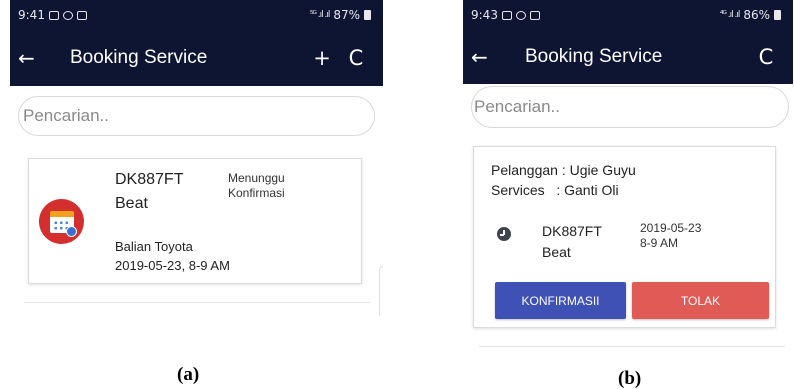 This screenshot has width=794, height=389. What do you see at coordinates (671, 228) in the screenshot?
I see `booking-date: 2019-05-23` at bounding box center [671, 228].